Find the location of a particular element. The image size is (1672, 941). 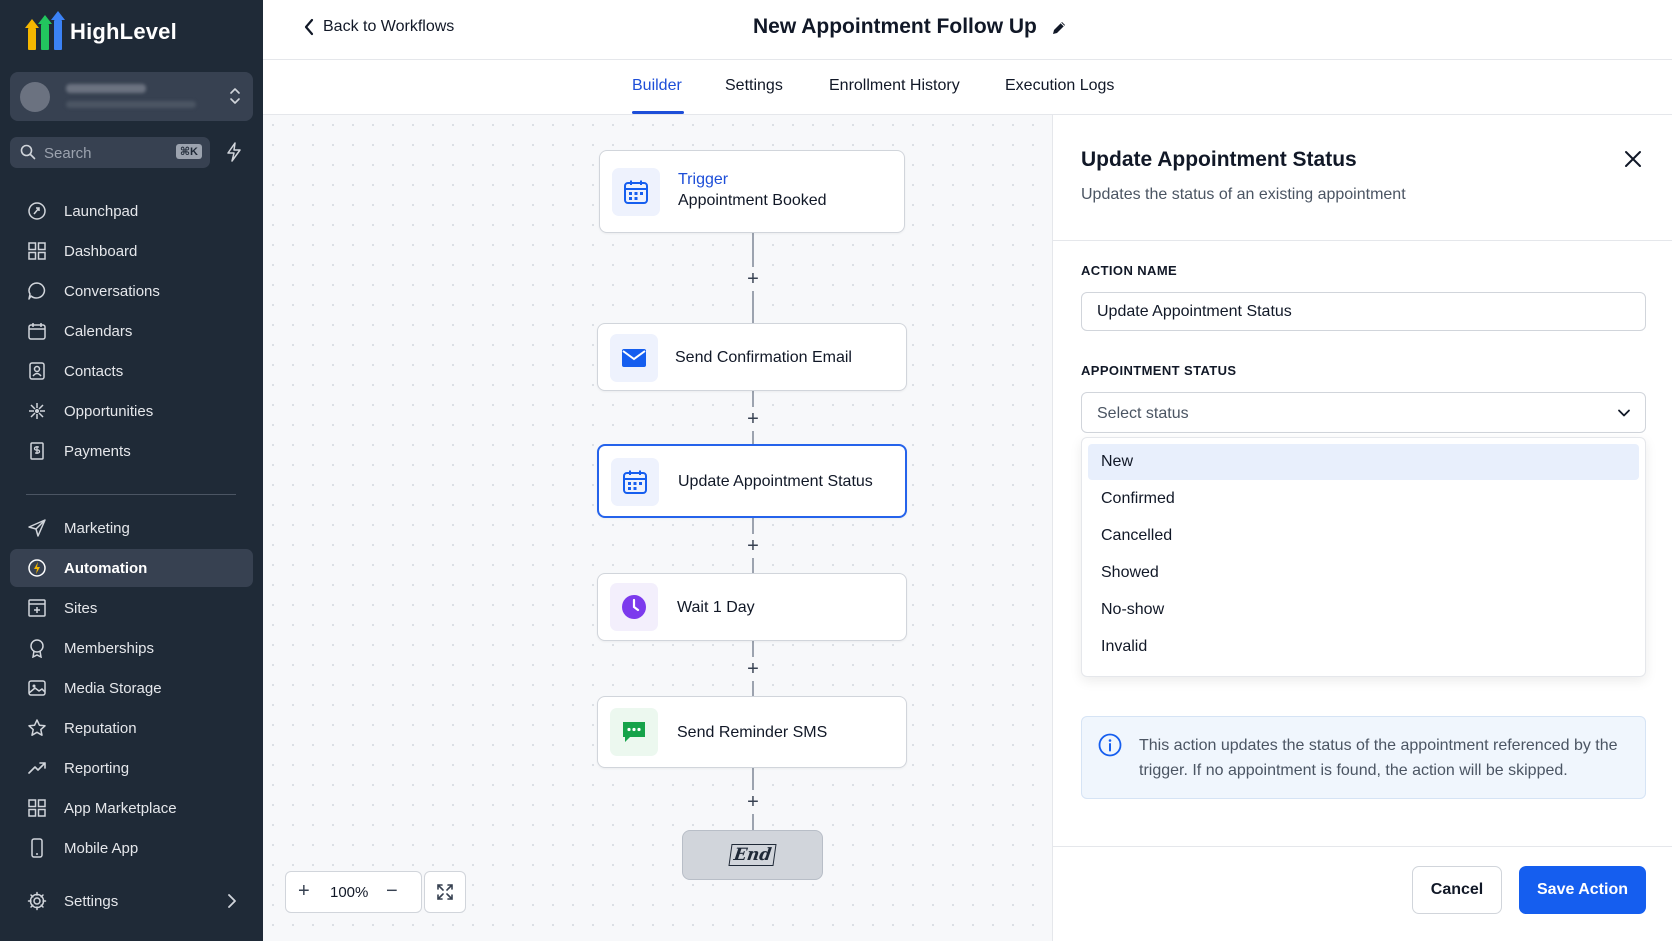

step-node-send-confirmation-email: Send Confirmation Email is located at coordinates (752, 357).